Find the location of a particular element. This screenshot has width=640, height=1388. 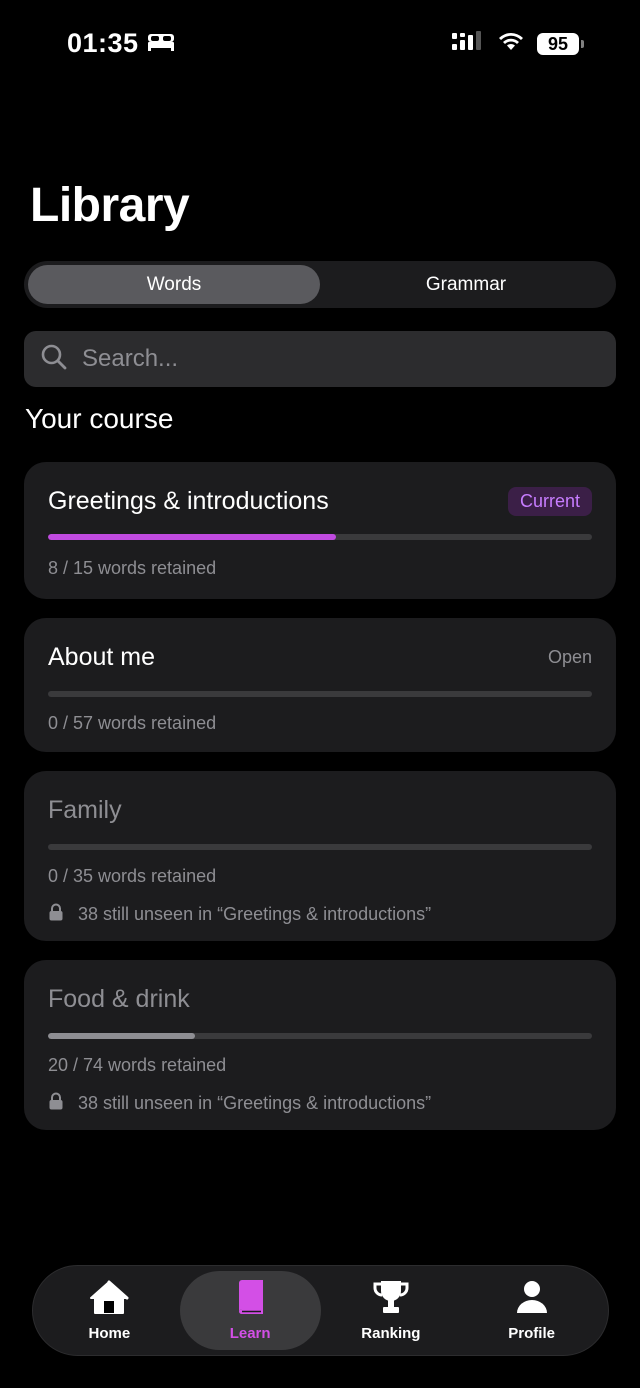

tab-home: Home is located at coordinates (109, 1310).